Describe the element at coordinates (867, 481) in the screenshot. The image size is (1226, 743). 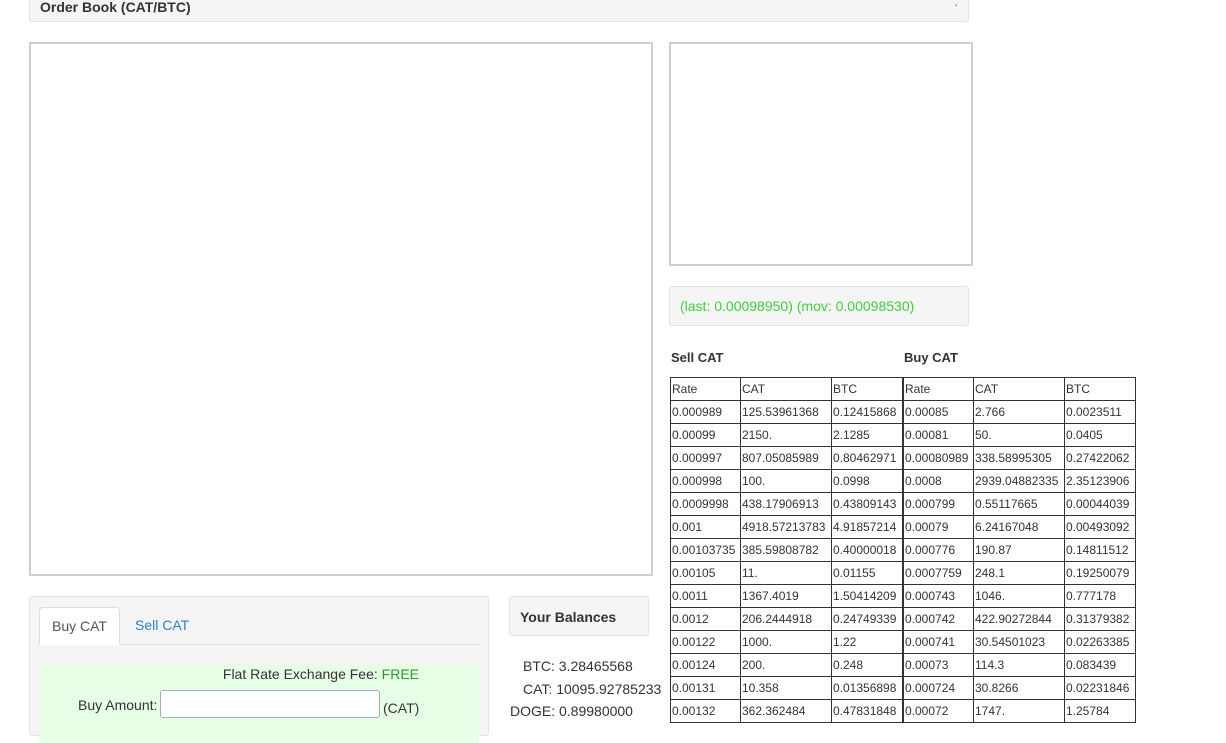
I see `table-cell: 0.0998` at that location.